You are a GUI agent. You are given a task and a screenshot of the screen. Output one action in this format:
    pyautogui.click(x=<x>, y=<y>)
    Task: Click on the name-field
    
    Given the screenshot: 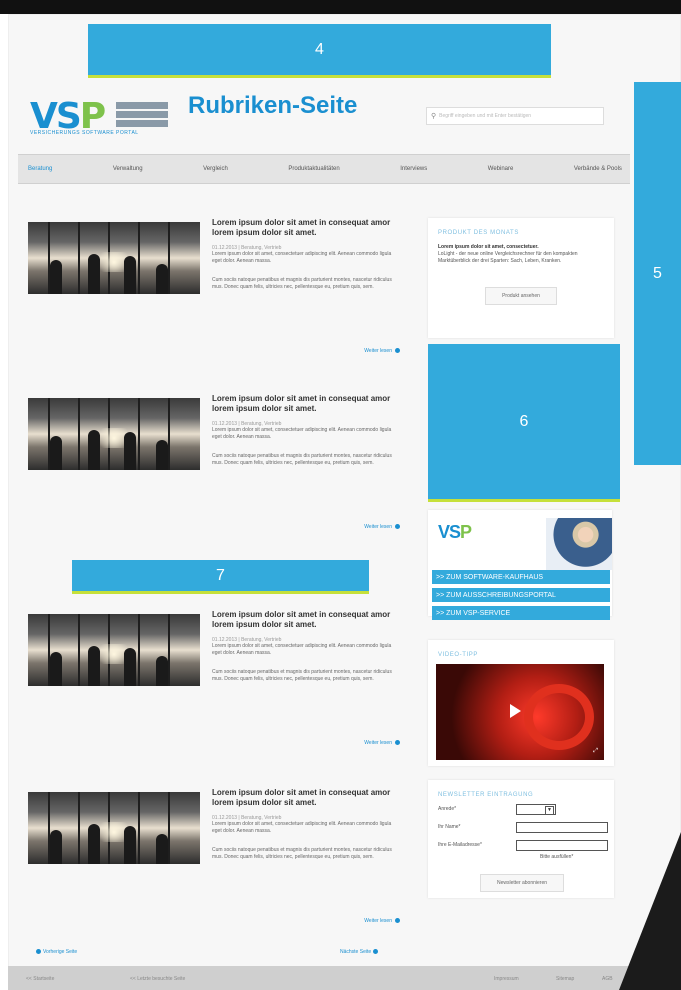 What is the action you would take?
    pyautogui.click(x=562, y=827)
    